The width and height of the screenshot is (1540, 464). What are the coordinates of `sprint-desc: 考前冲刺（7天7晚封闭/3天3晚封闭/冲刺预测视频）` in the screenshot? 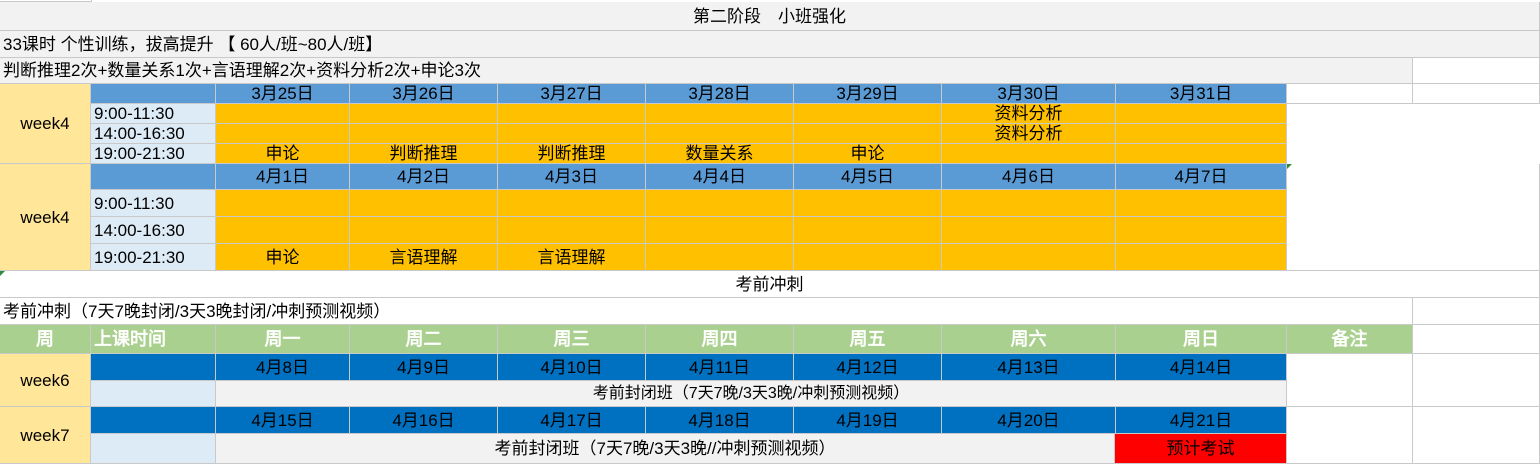 It's located at (706, 311).